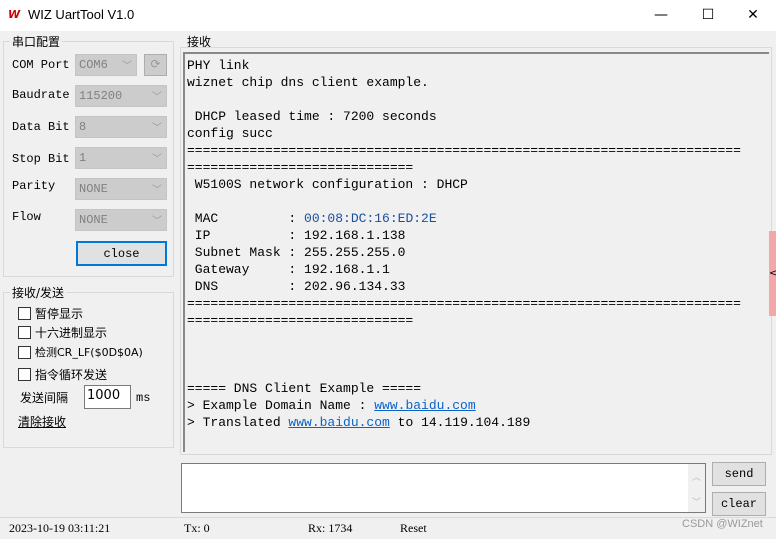 The image size is (776, 539). What do you see at coordinates (41, 65) in the screenshot?
I see `com-port-label: COM Port` at bounding box center [41, 65].